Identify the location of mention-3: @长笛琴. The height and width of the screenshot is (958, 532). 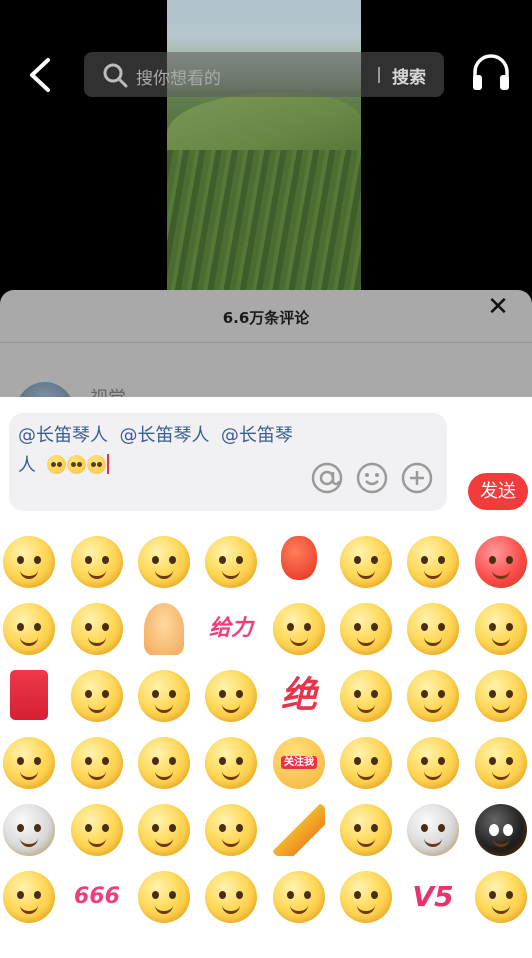
(257, 435).